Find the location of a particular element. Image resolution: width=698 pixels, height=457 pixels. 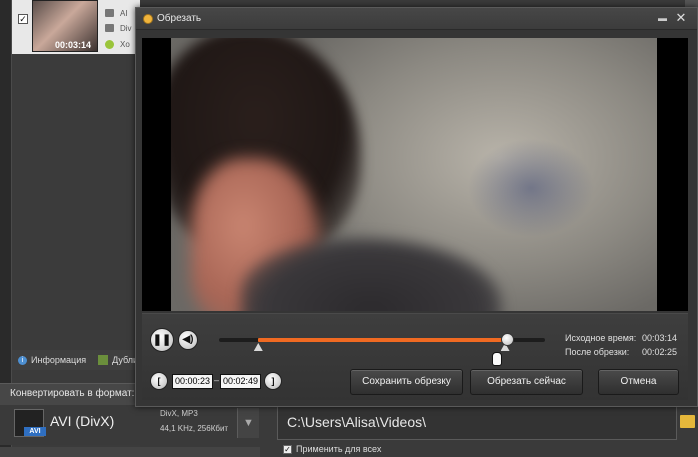

status-ok-icon is located at coordinates (109, 44).